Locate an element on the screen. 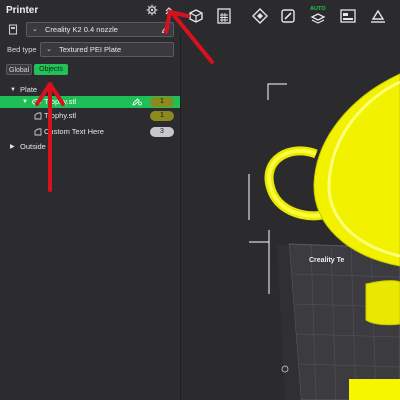  top-toolbar: AUTO is located at coordinates (290, 17).